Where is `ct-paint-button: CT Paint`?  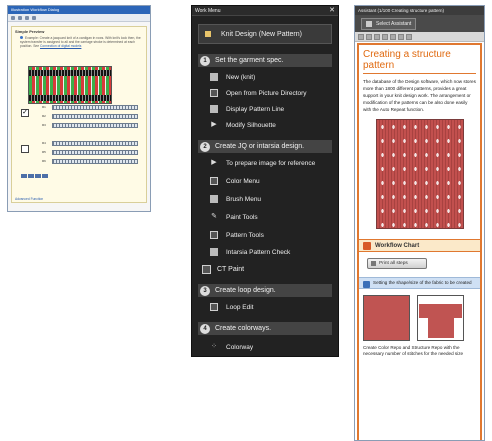
ct-paint-button: CT Paint is located at coordinates (265, 269).